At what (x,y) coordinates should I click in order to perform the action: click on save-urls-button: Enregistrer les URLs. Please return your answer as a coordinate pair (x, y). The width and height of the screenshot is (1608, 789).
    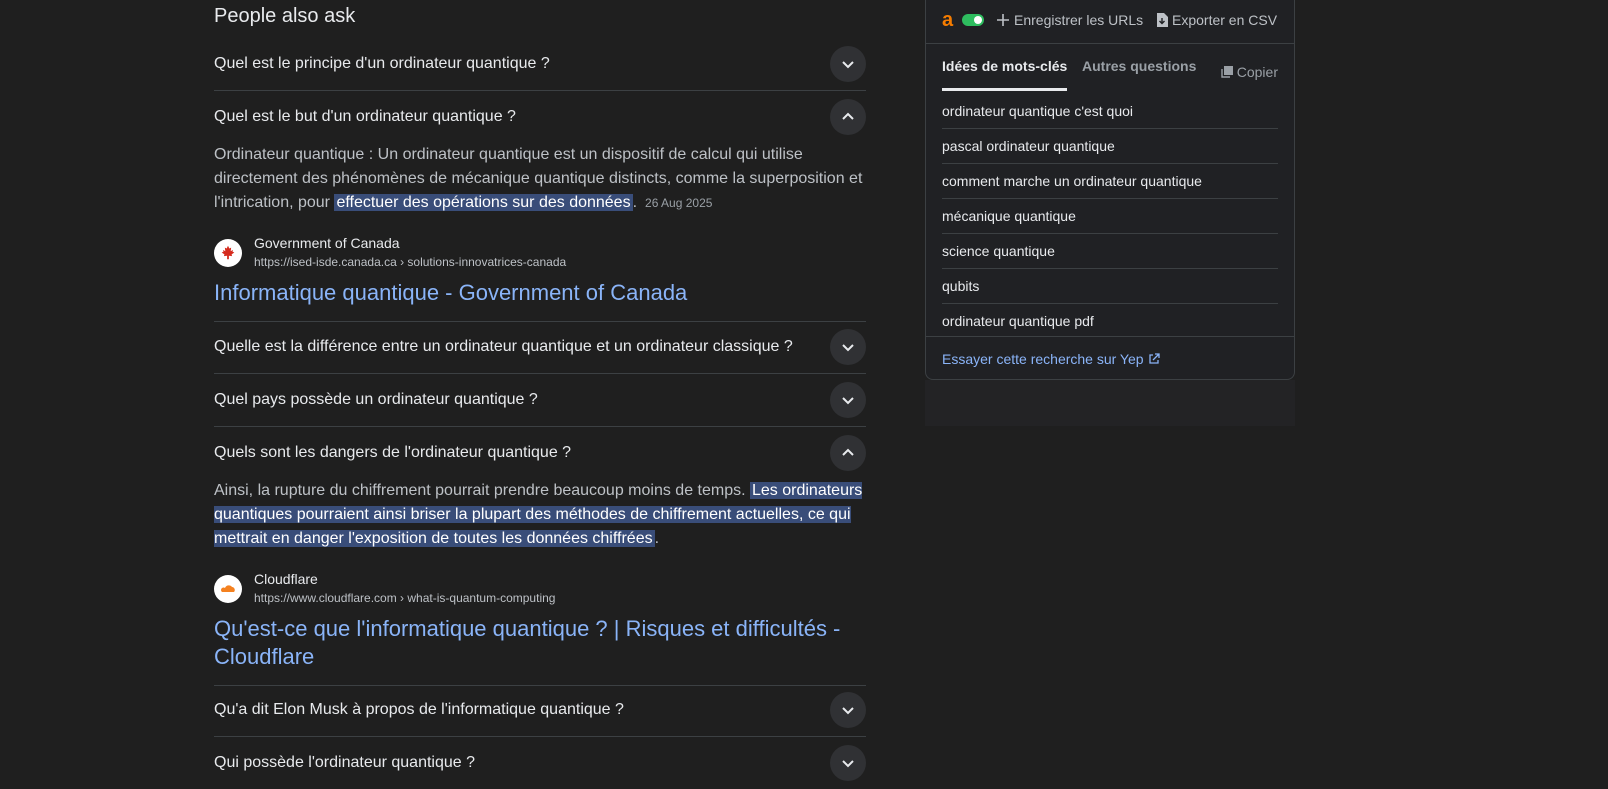
    Looking at the image, I should click on (1069, 20).